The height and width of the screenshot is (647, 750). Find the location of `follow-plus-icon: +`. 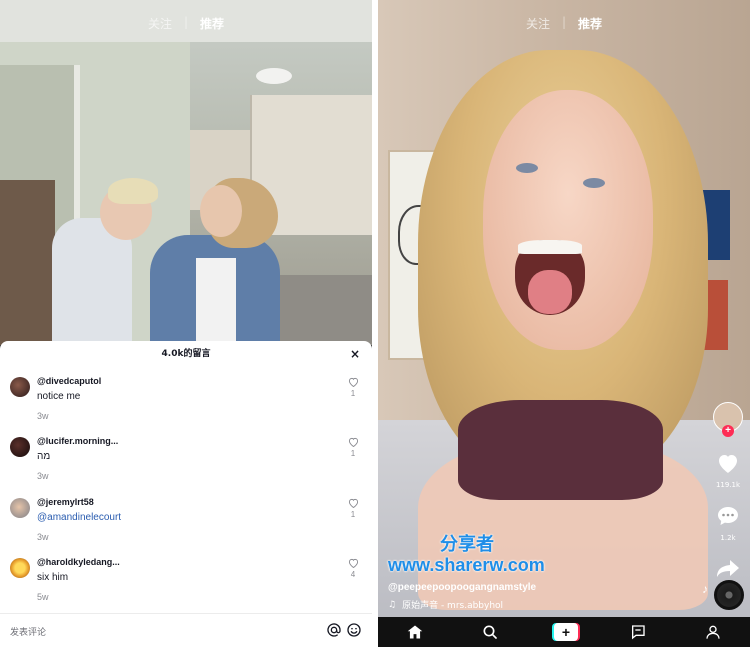

follow-plus-icon: + is located at coordinates (728, 431).